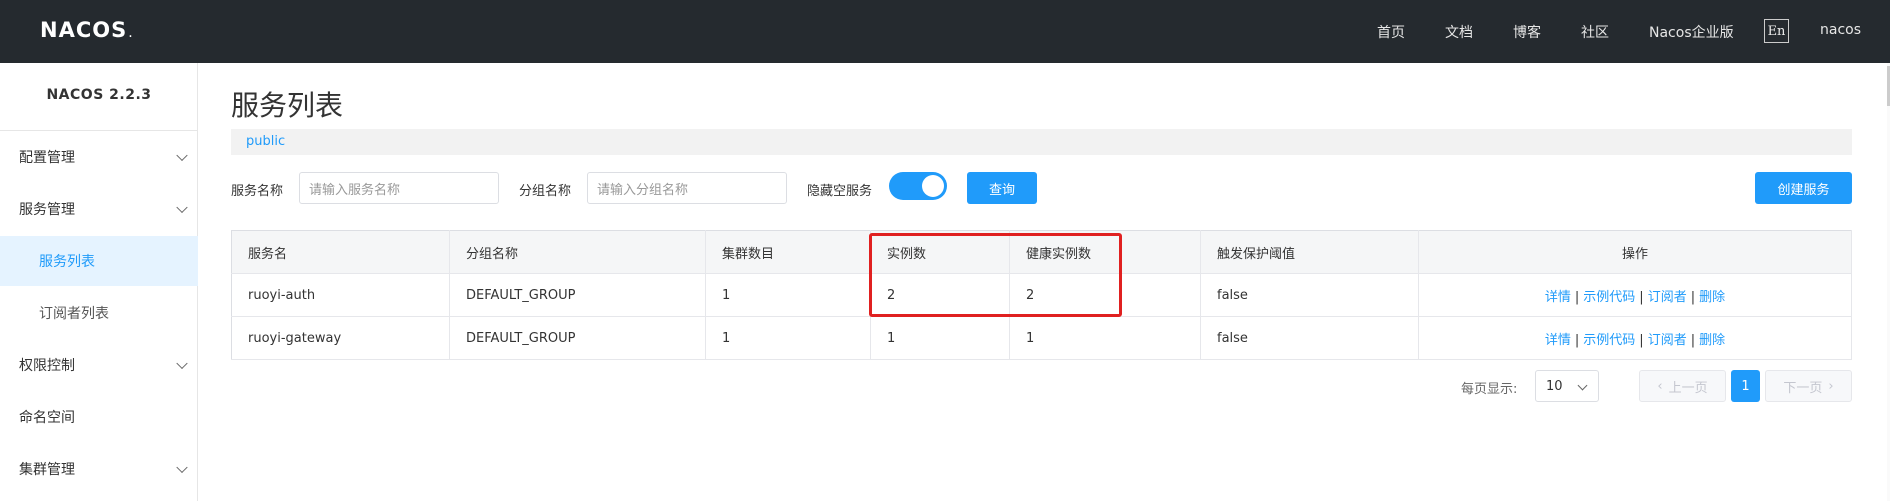 Image resolution: width=1890 pixels, height=501 pixels. I want to click on sidebar-item-label: 集群管理, so click(47, 470).